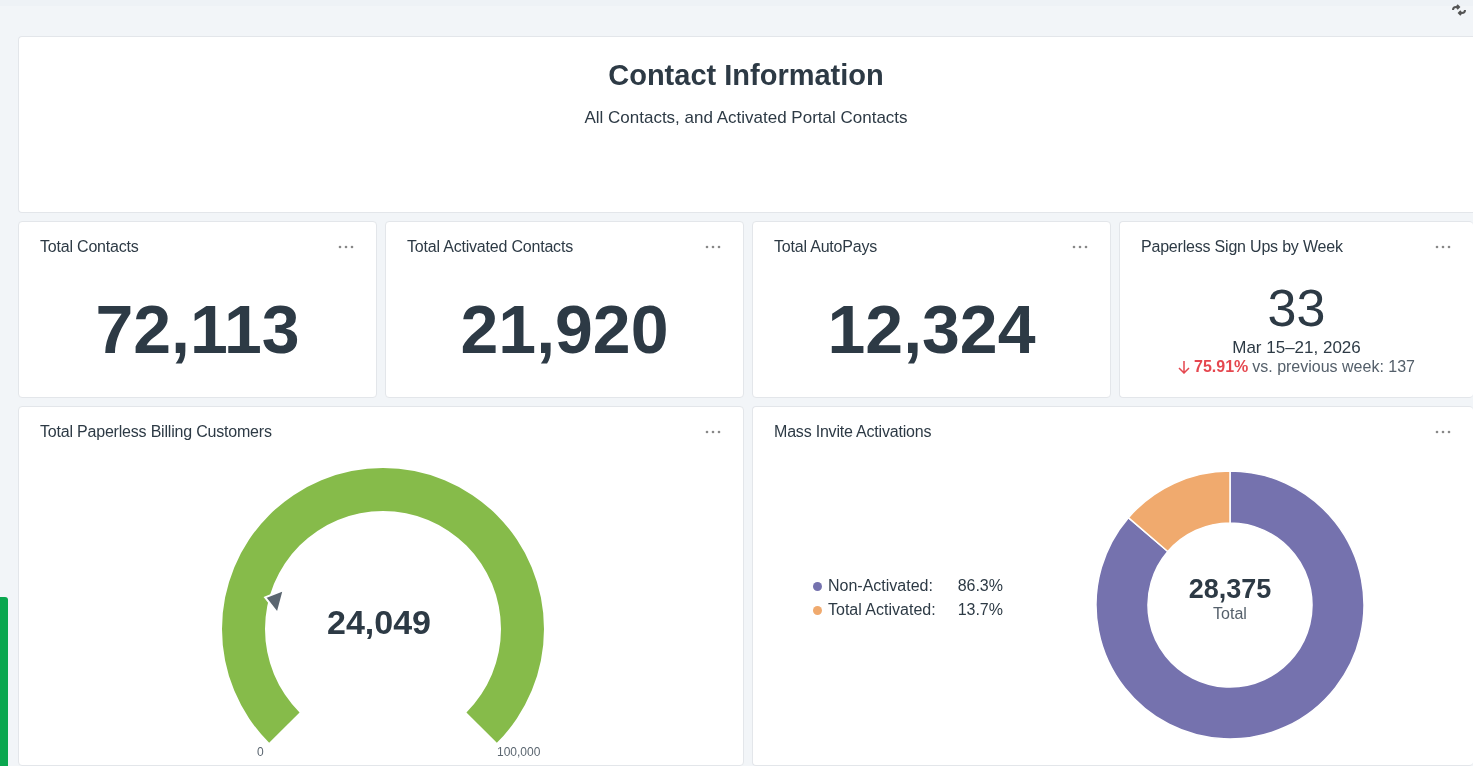  I want to click on legend-value: 13.7%, so click(980, 610).